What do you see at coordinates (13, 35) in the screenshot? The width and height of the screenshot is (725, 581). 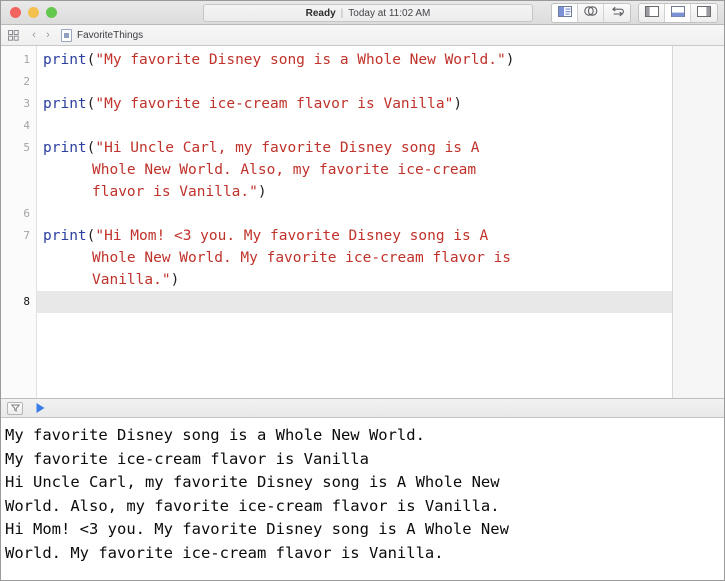 I see `grid-icon` at bounding box center [13, 35].